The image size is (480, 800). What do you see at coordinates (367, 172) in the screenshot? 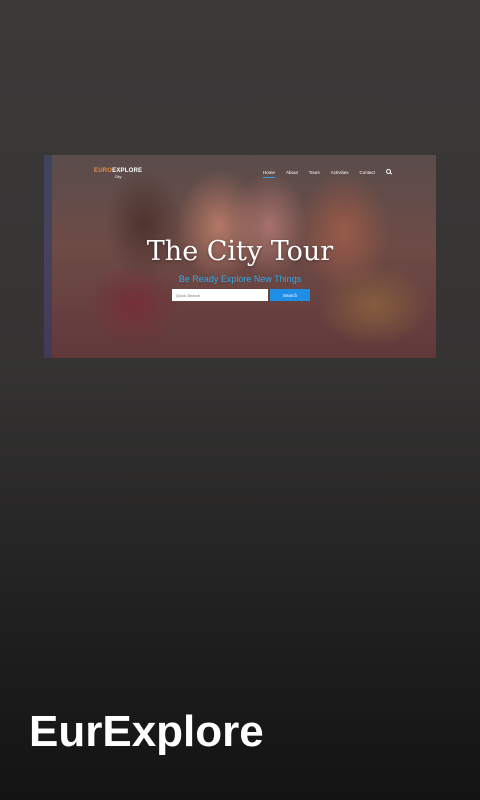
I see `preview-nav-contact: Contact` at bounding box center [367, 172].